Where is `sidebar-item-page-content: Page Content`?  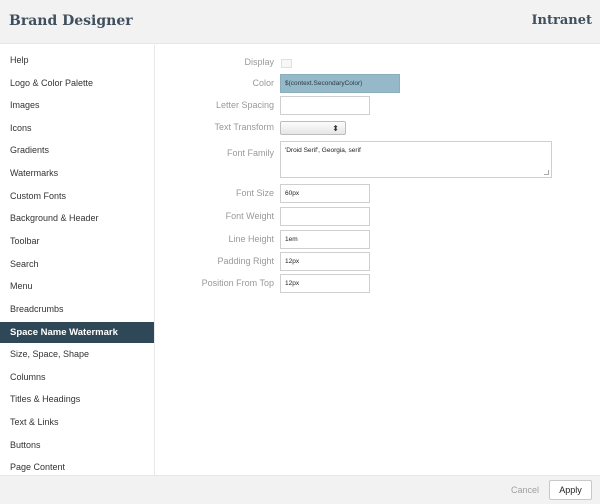 sidebar-item-page-content: Page Content is located at coordinates (77, 467).